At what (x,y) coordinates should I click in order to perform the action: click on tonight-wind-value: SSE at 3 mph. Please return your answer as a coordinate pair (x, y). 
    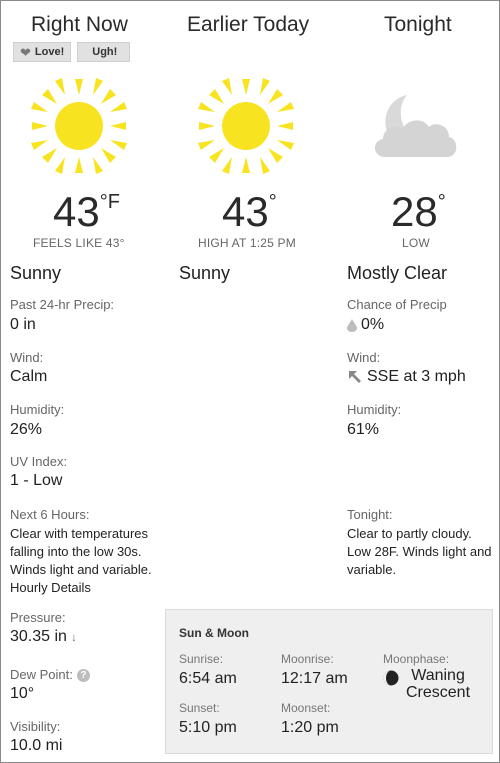
    Looking at the image, I should click on (406, 377).